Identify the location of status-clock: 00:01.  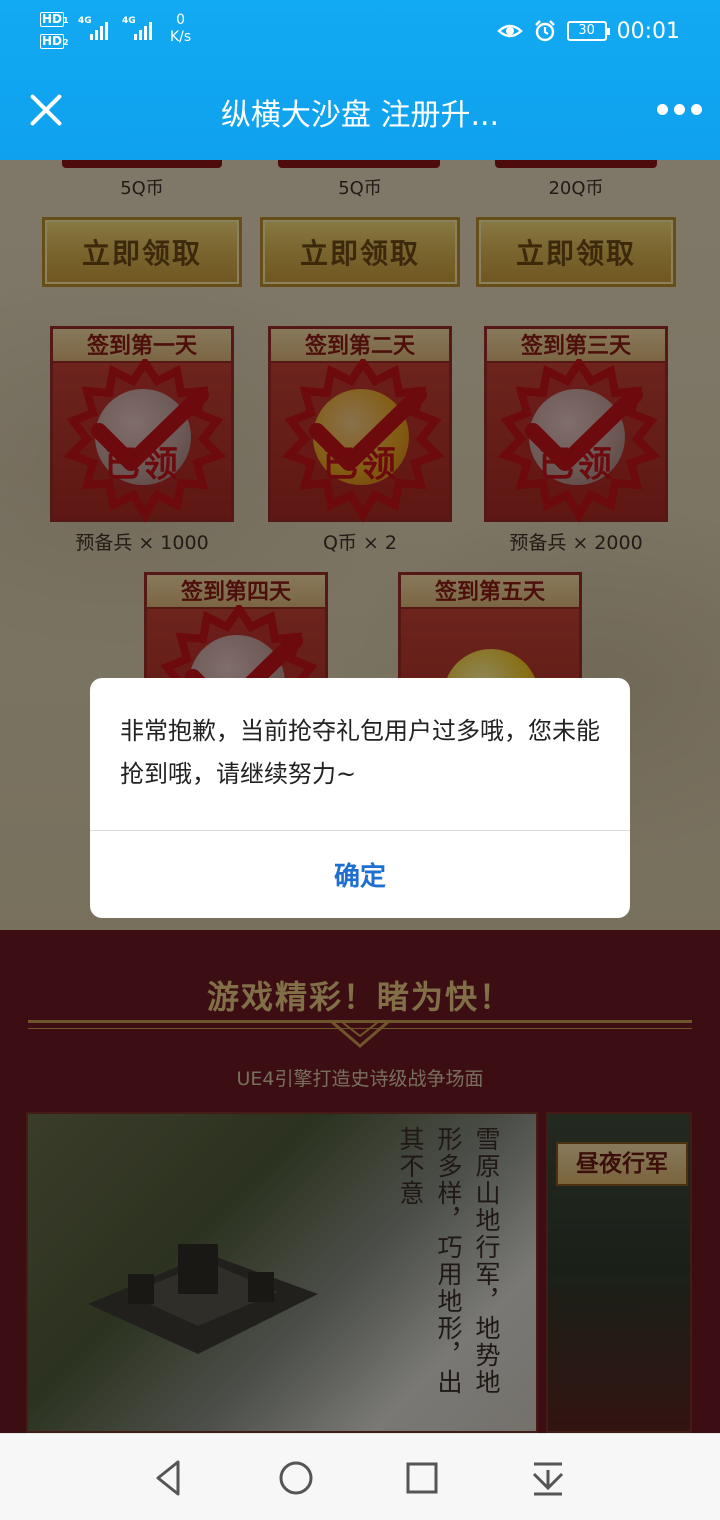
(648, 31).